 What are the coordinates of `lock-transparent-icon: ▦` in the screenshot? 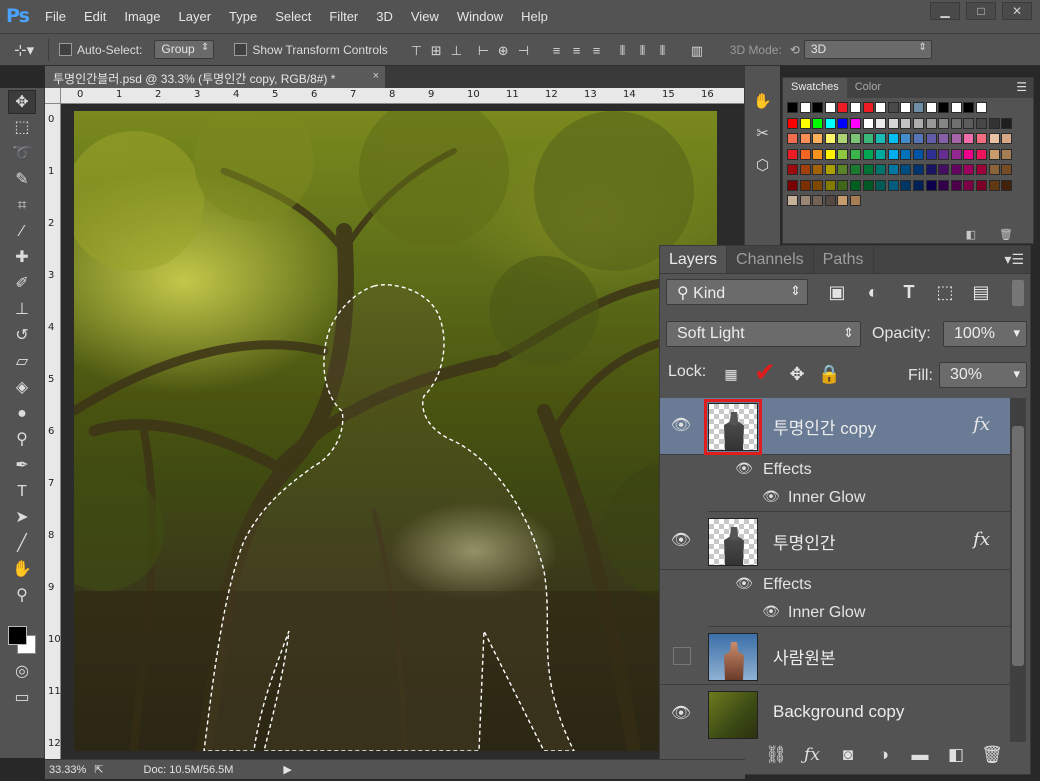 It's located at (731, 374).